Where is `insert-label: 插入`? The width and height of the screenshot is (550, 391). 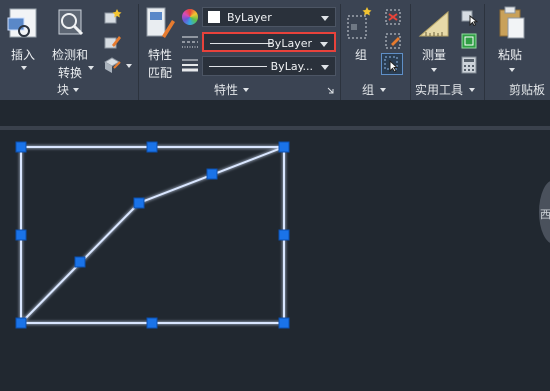 insert-label: 插入 is located at coordinates (23, 55).